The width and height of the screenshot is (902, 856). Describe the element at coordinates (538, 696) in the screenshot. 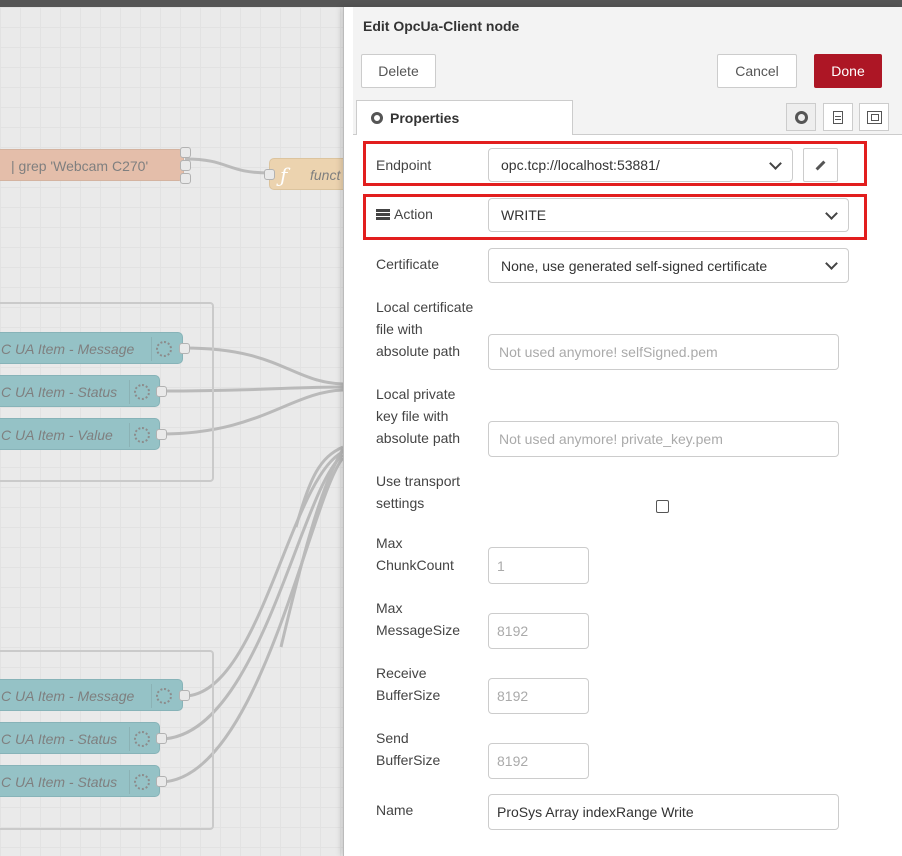

I see `receive-buffer-input: 8192` at that location.